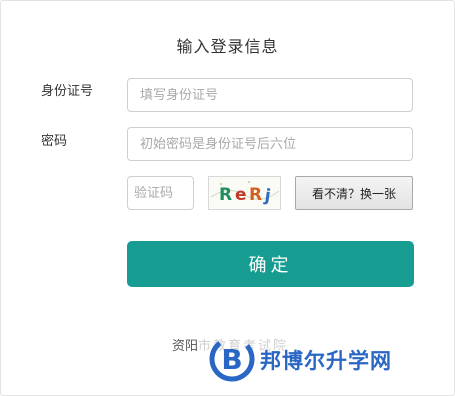  I want to click on b-logo-icon: B, so click(232, 359).